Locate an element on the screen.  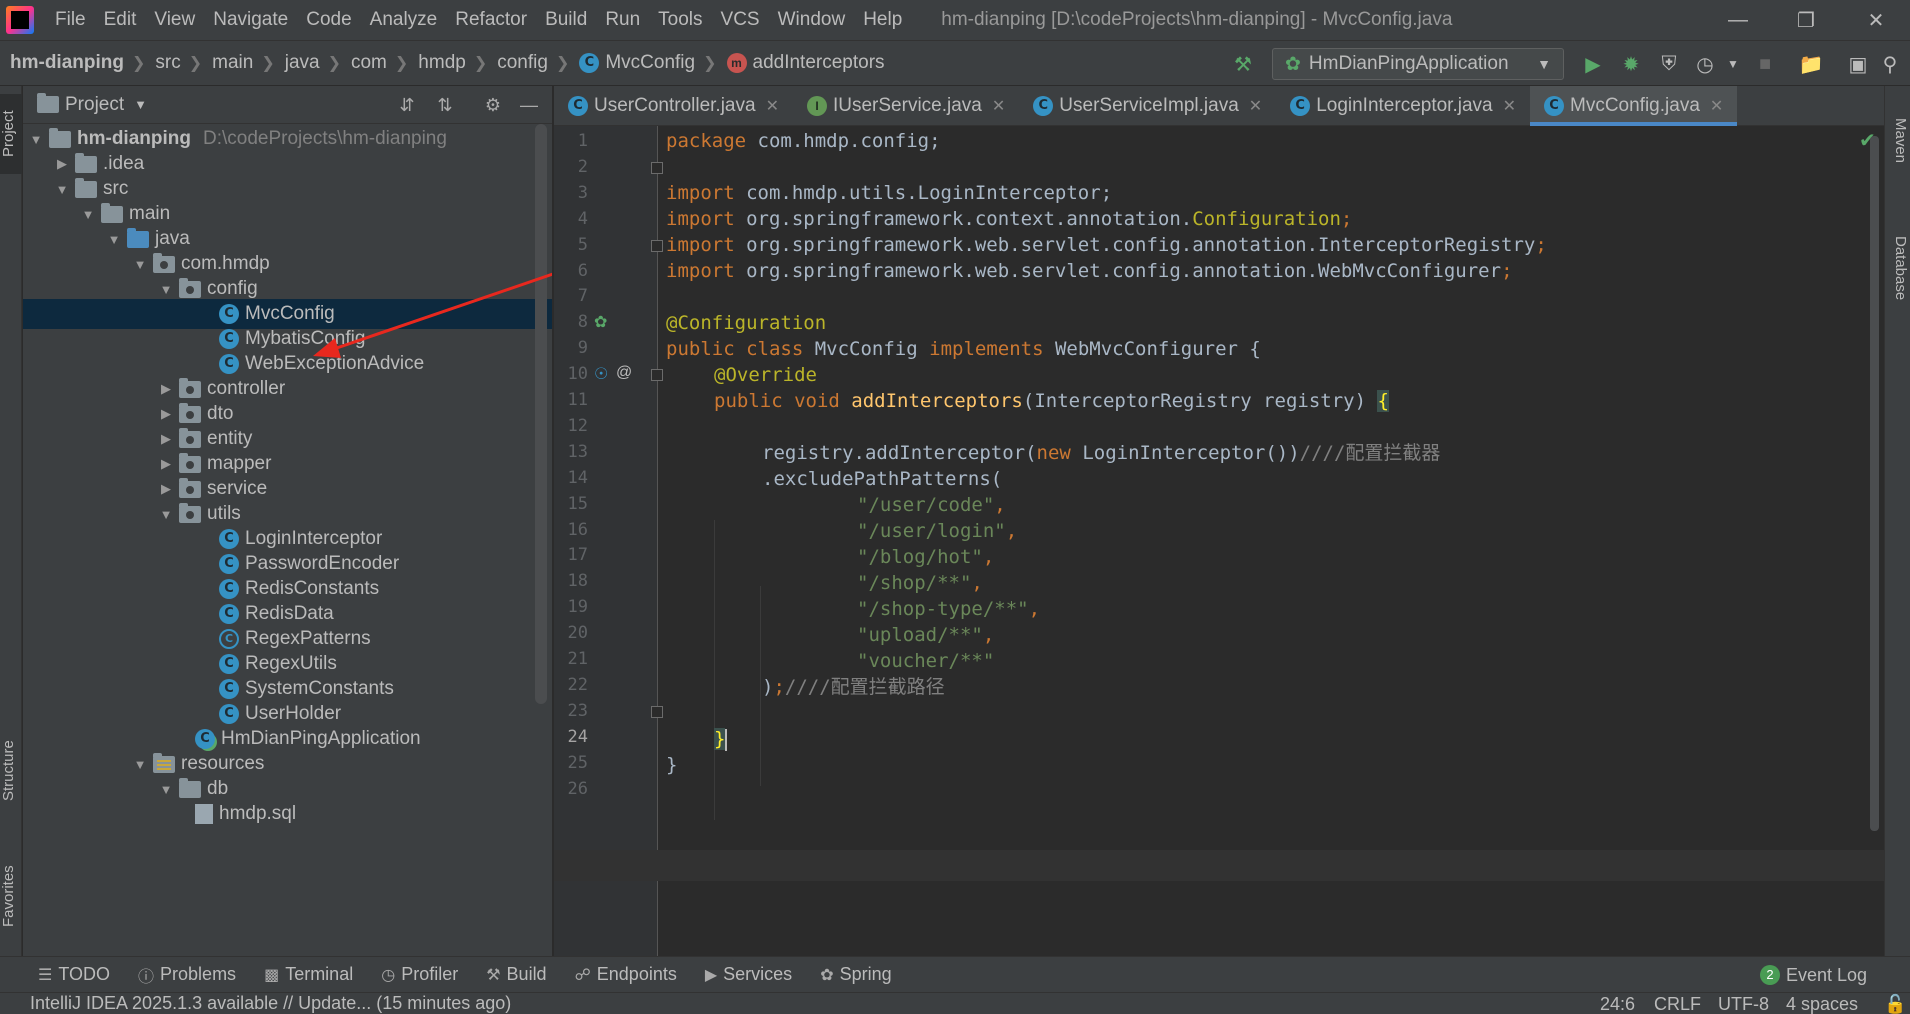
menu-tools: Tools is located at coordinates (680, 20).